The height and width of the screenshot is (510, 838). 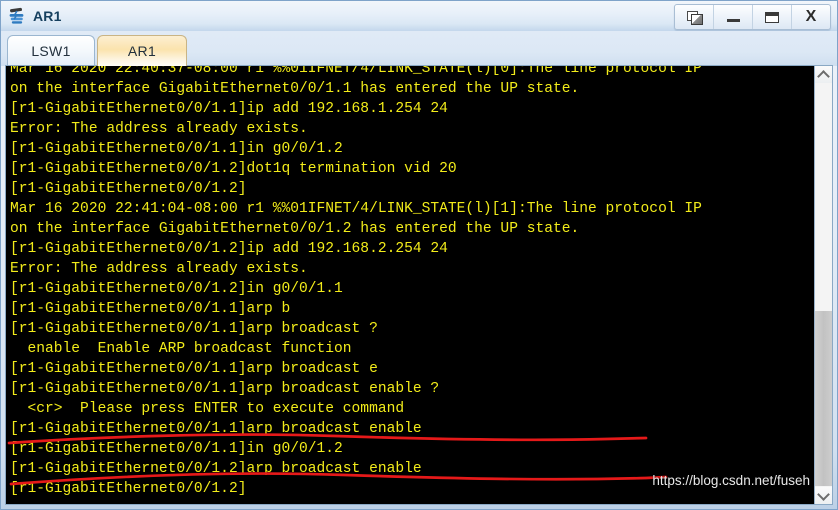 I want to click on scroll-up-button, so click(x=823, y=74).